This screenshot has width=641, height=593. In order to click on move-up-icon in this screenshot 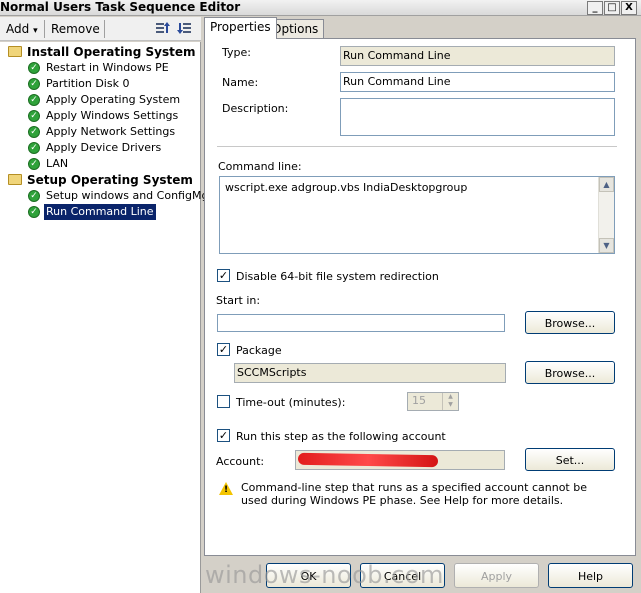, I will do `click(162, 29)`.